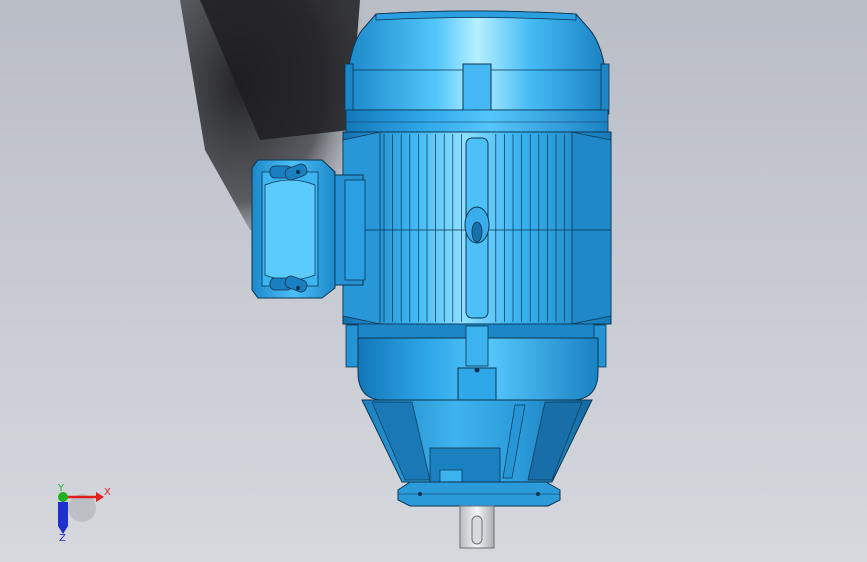  Describe the element at coordinates (62, 538) in the screenshot. I see `triad-z-label: Z` at that location.